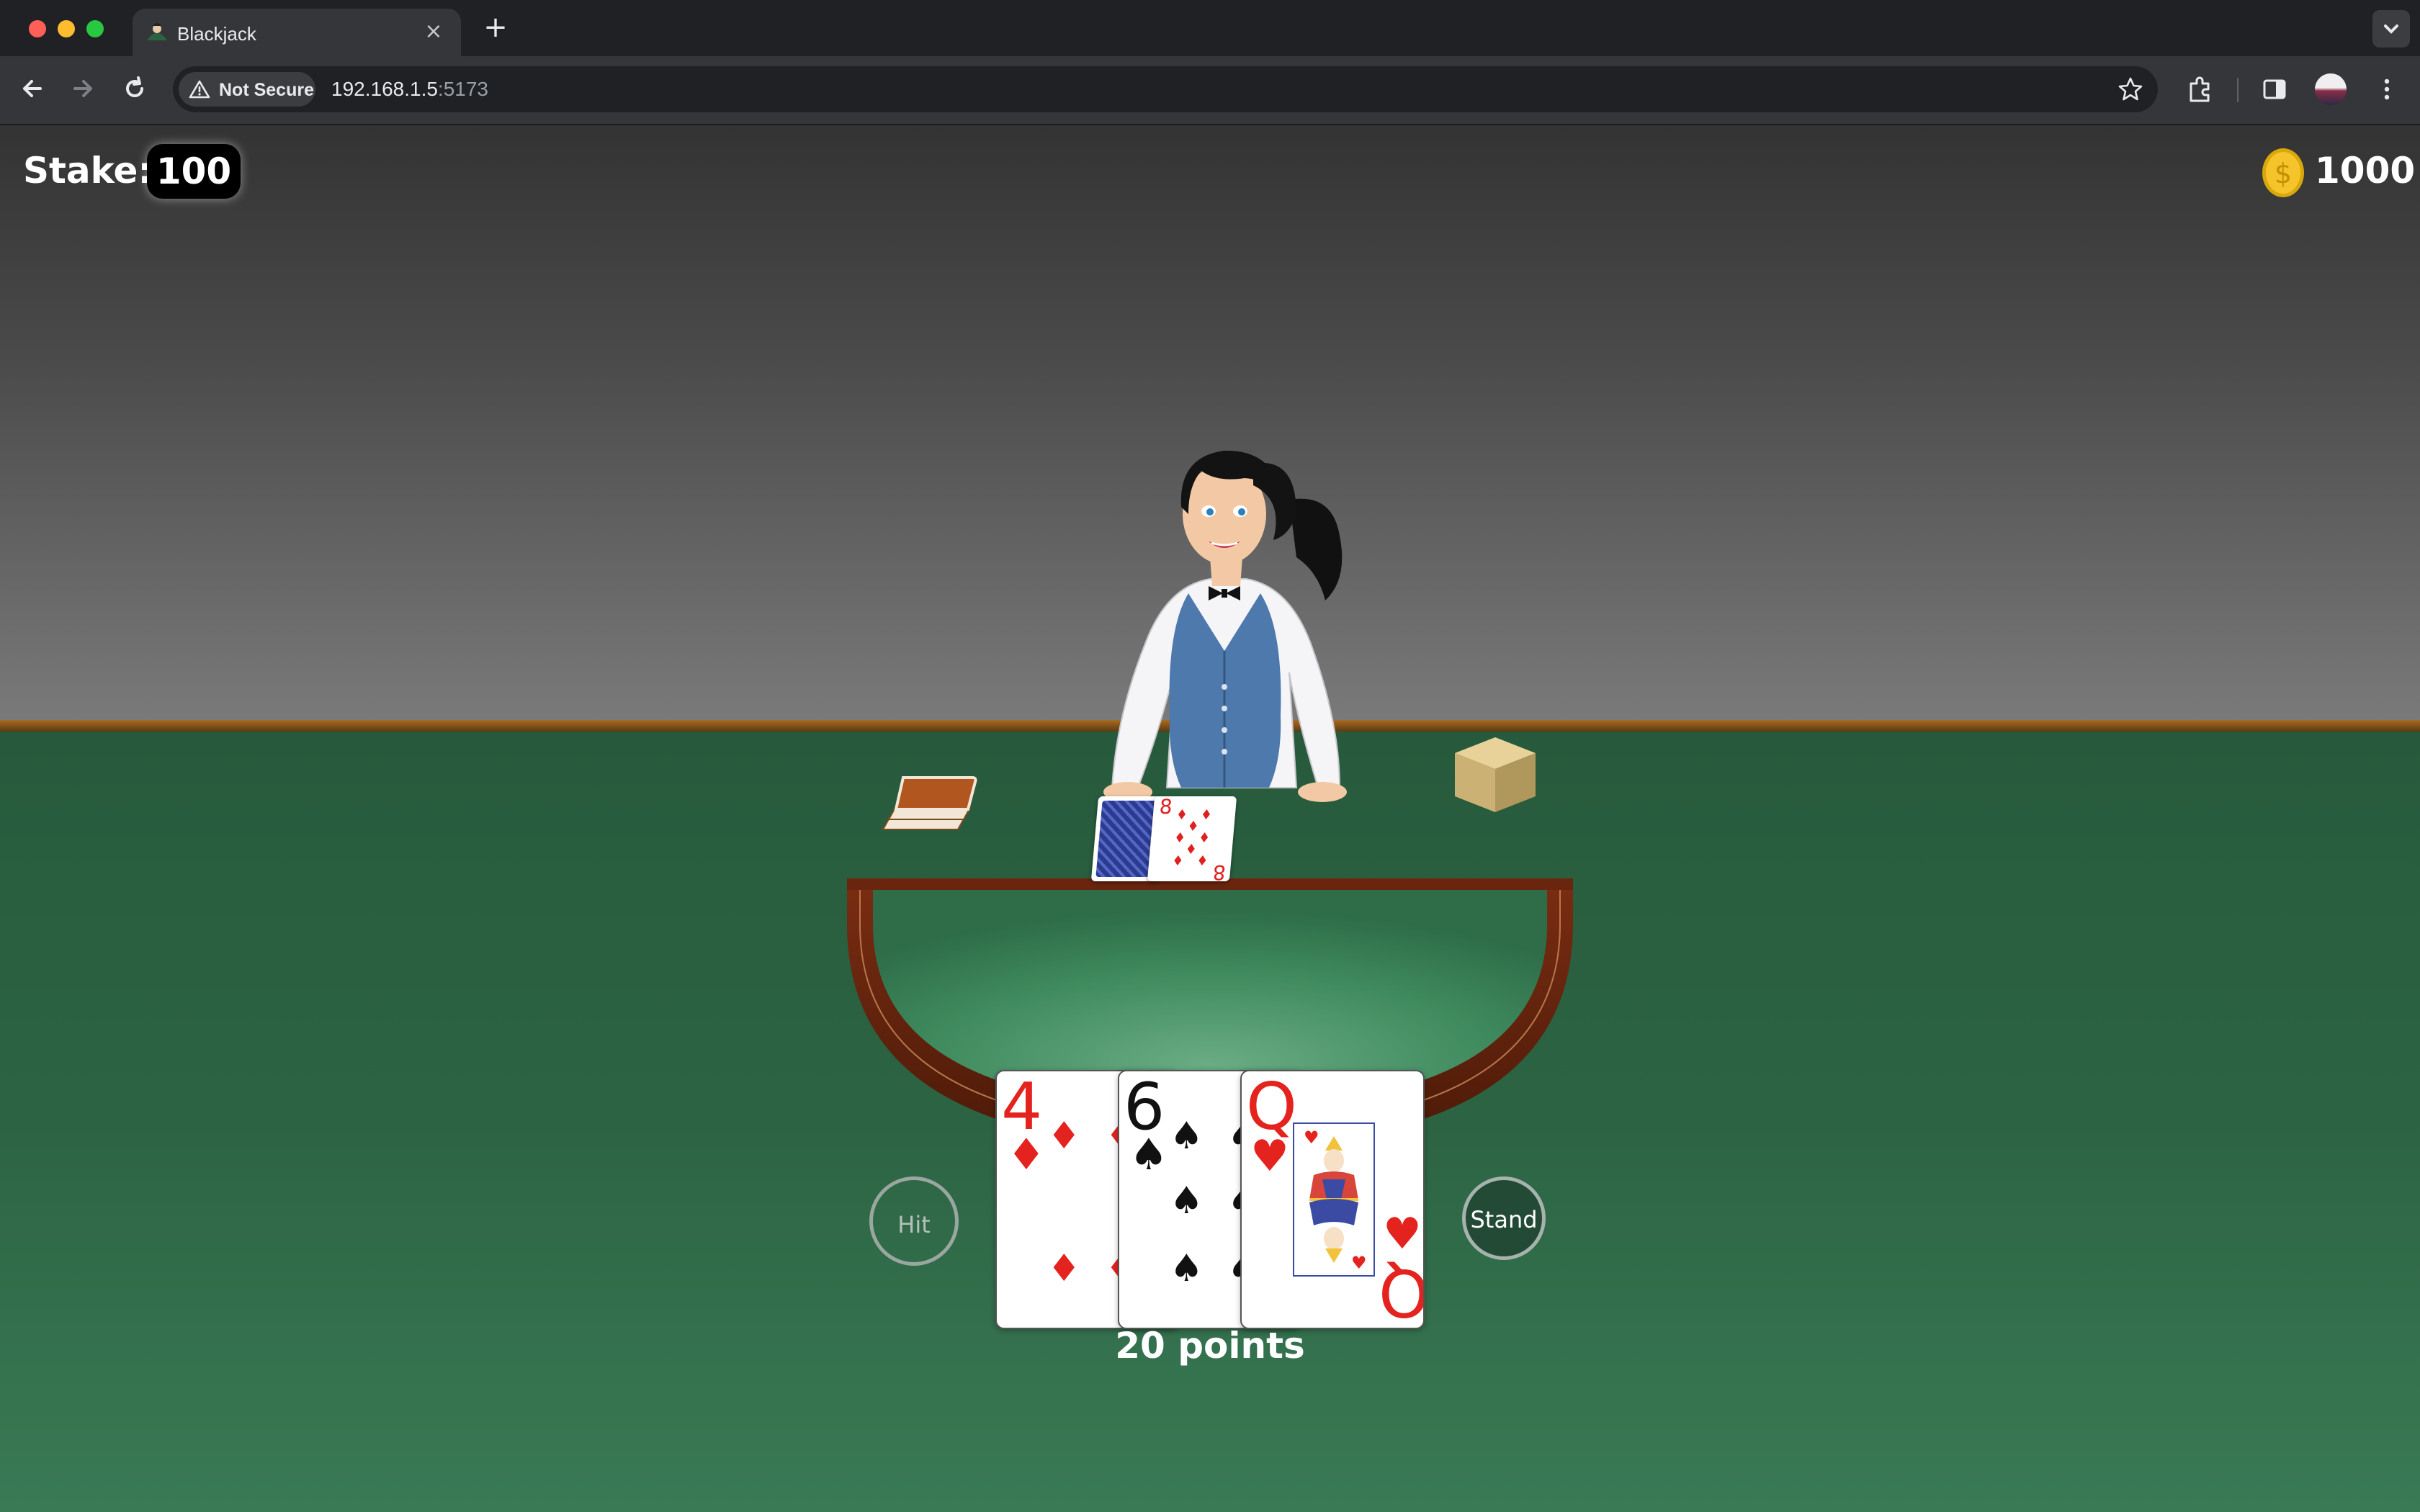  What do you see at coordinates (2237, 90) in the screenshot?
I see `toolbar-divider` at bounding box center [2237, 90].